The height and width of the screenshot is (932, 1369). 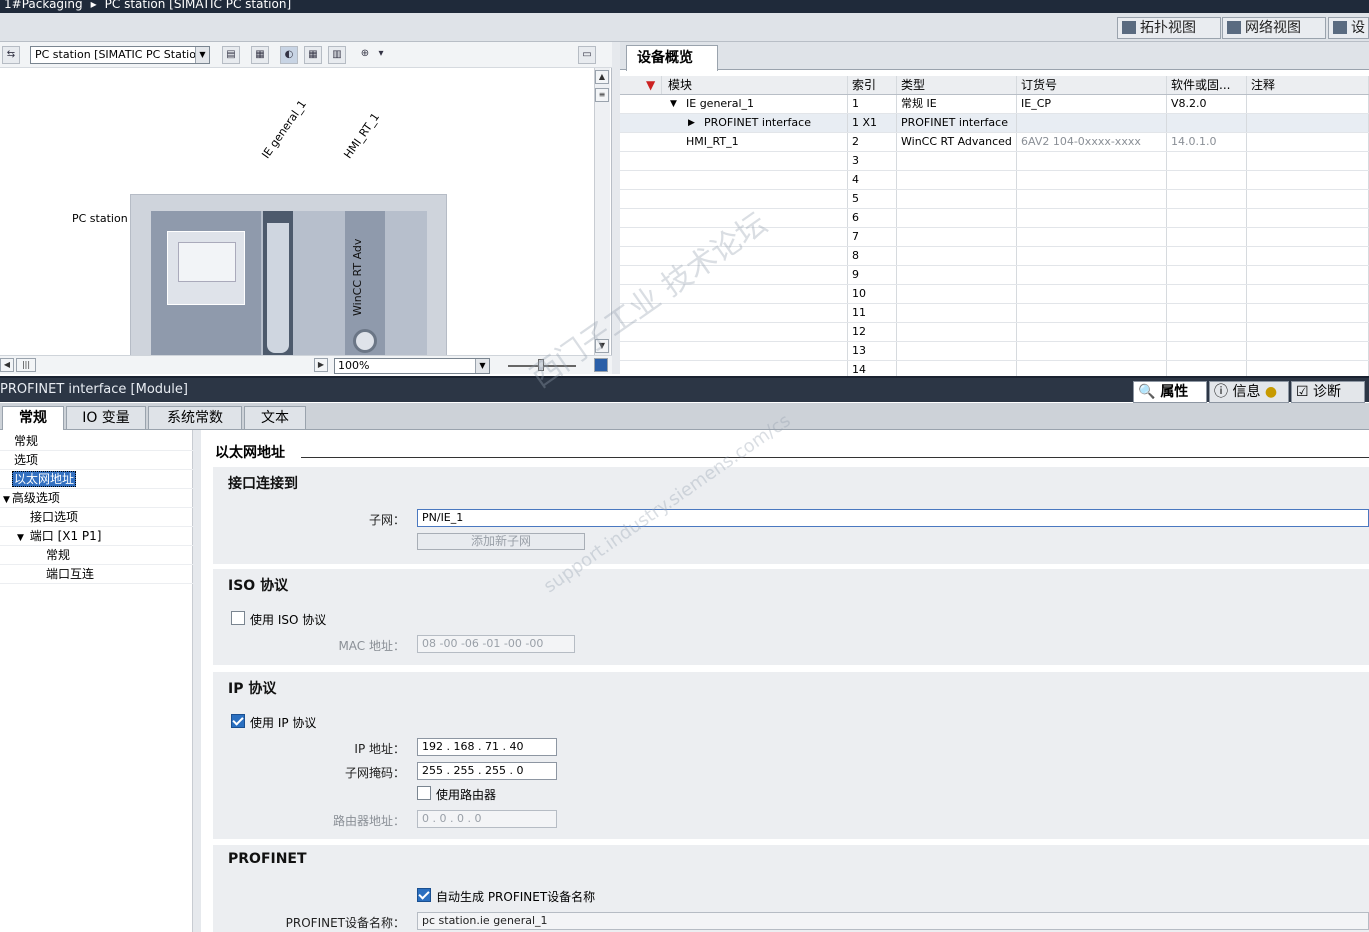 What do you see at coordinates (994, 237) in the screenshot?
I see `table-row: 7` at bounding box center [994, 237].